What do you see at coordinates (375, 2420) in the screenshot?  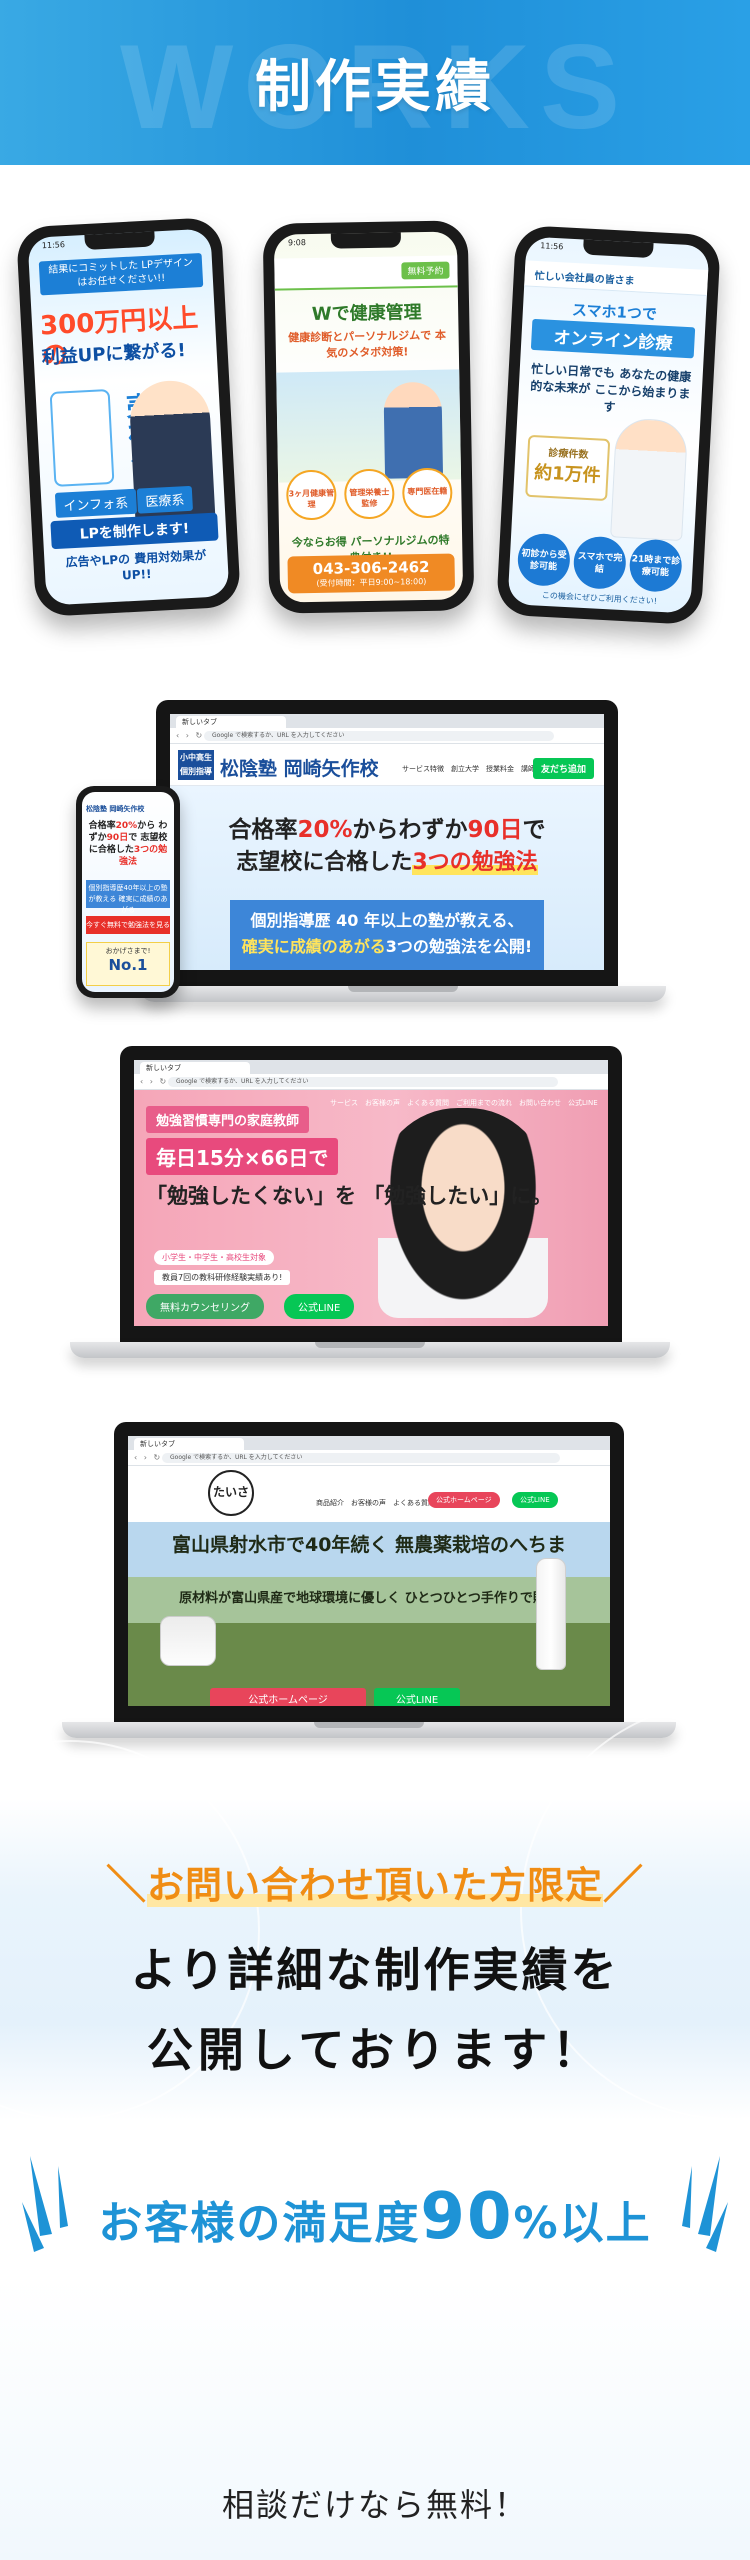 I see `free-consult-section: 相談だけなら無料！` at bounding box center [375, 2420].